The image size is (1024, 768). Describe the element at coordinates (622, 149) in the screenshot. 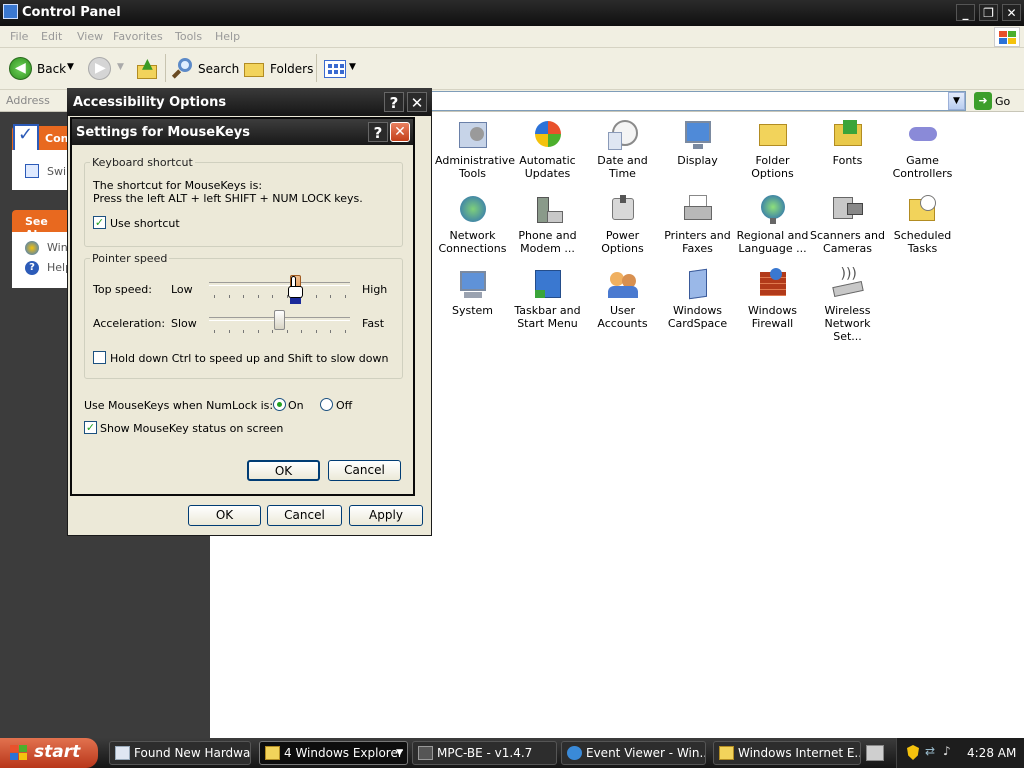

I see `cp-date-and-time: Date and Time` at that location.